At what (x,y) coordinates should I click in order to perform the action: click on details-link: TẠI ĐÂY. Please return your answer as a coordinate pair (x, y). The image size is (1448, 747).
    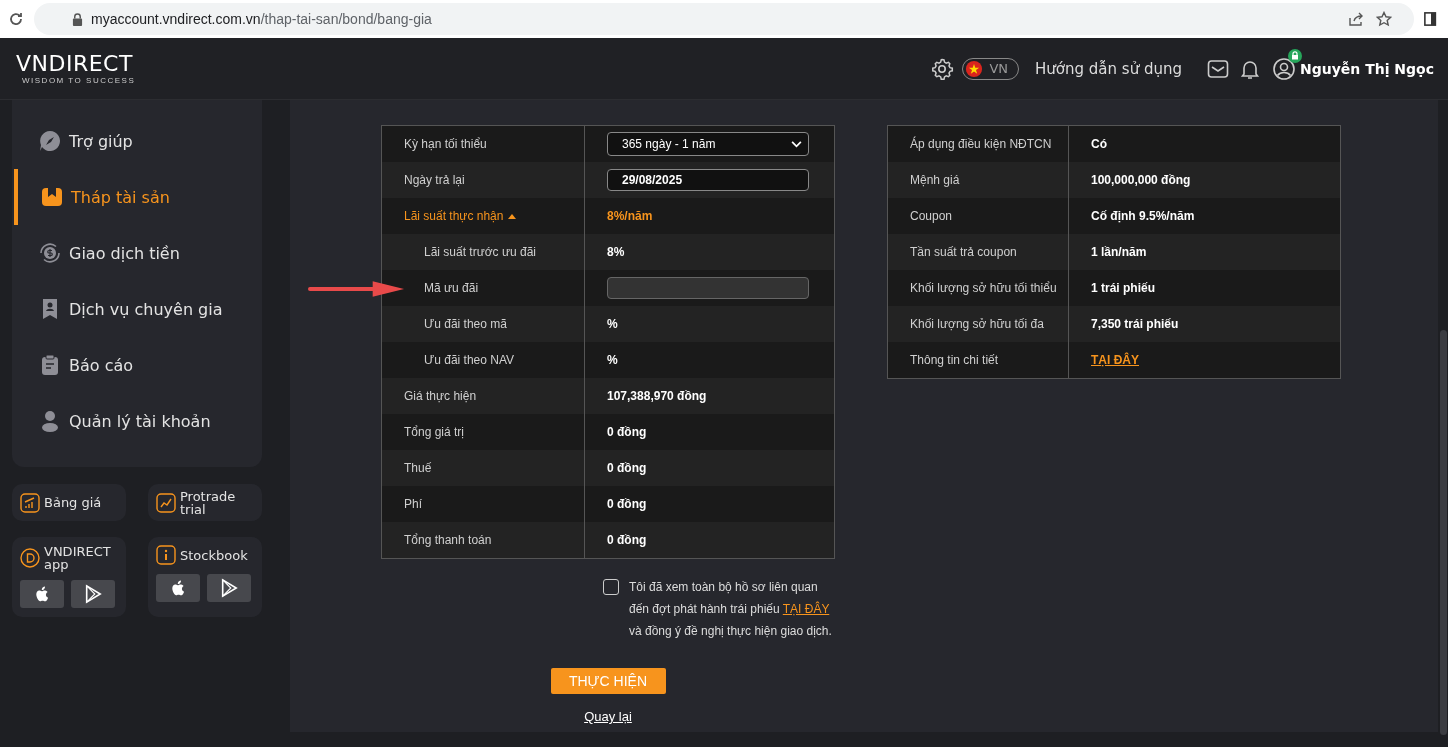
    Looking at the image, I should click on (1115, 360).